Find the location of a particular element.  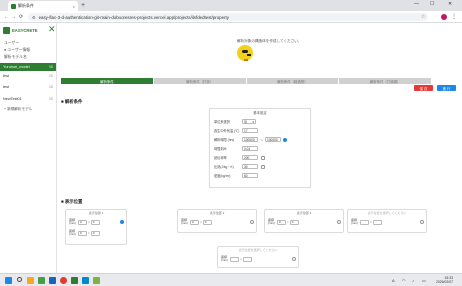

section-heading-positions: ■ 表示位置 is located at coordinates (72, 201).